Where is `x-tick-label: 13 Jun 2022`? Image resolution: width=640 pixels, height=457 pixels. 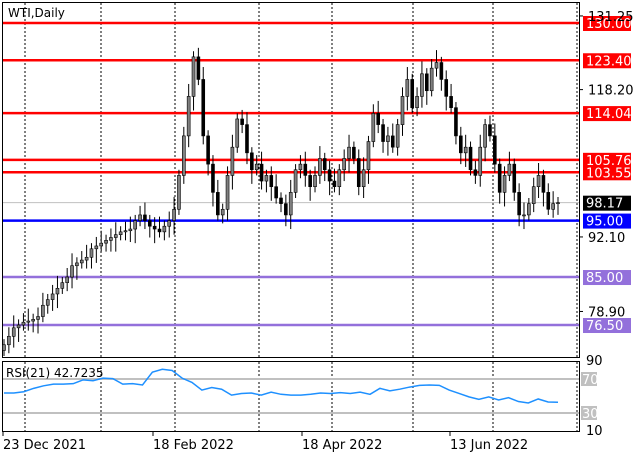
x-tick-label: 13 Jun 2022 is located at coordinates (489, 445).